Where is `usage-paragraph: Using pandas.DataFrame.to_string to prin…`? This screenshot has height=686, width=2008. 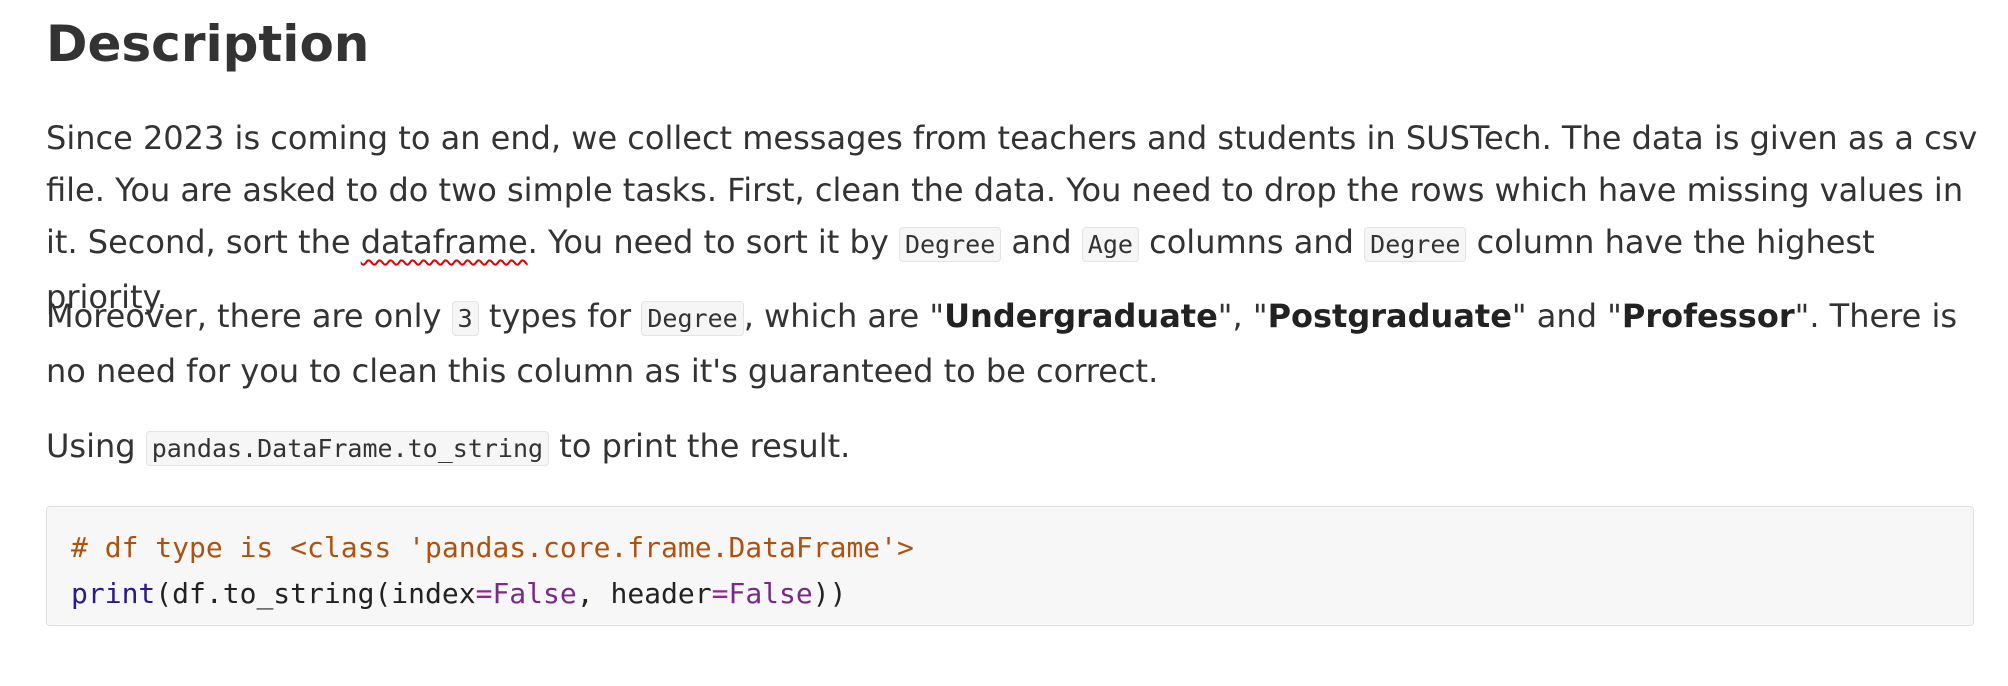
usage-paragraph: Using pandas.DataFrame.to_string to prin… is located at coordinates (1013, 447).